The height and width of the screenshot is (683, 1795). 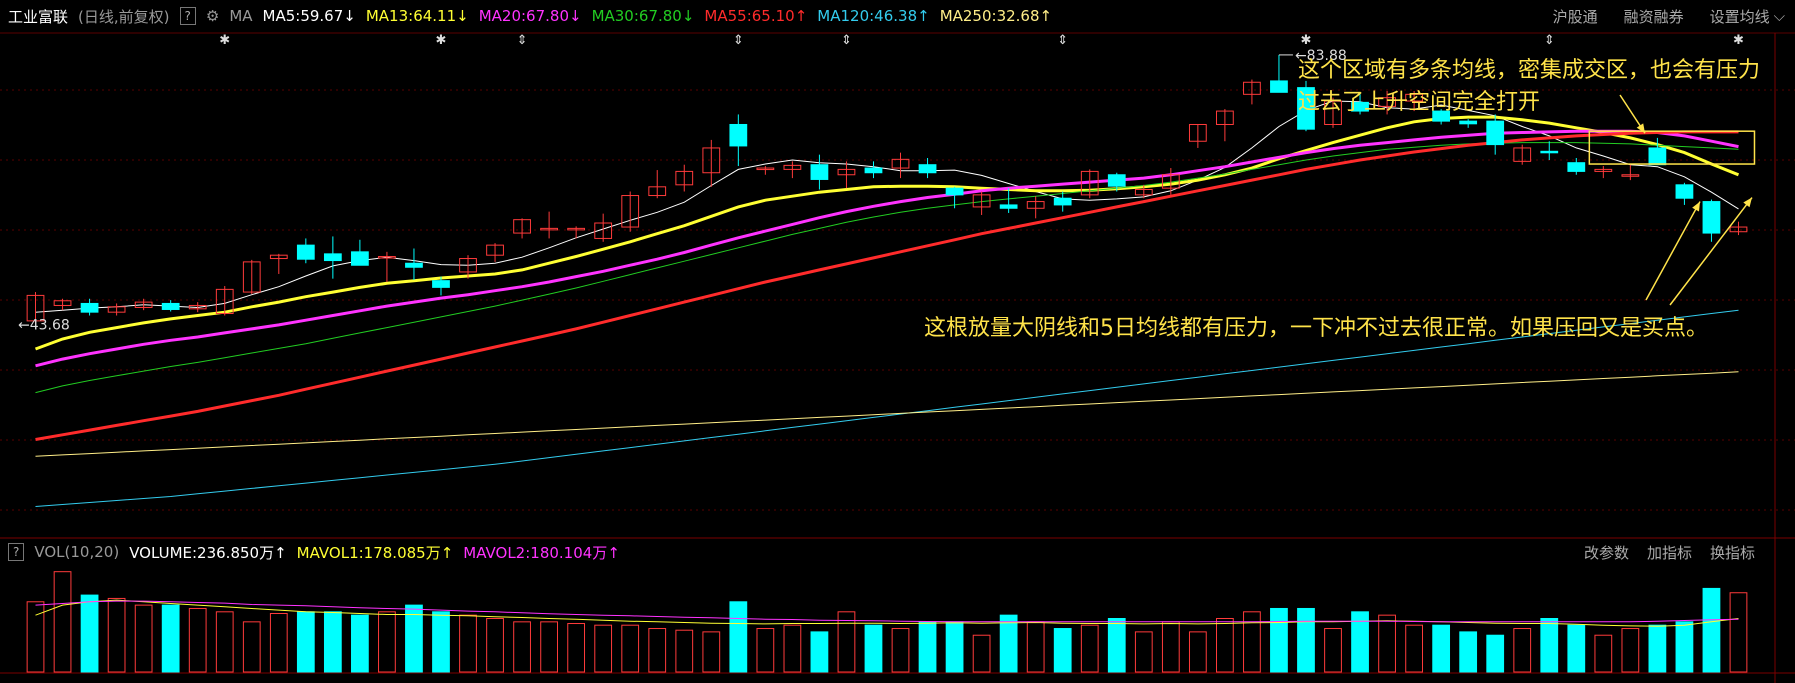 What do you see at coordinates (241, 16) in the screenshot?
I see `ma-label: MA` at bounding box center [241, 16].